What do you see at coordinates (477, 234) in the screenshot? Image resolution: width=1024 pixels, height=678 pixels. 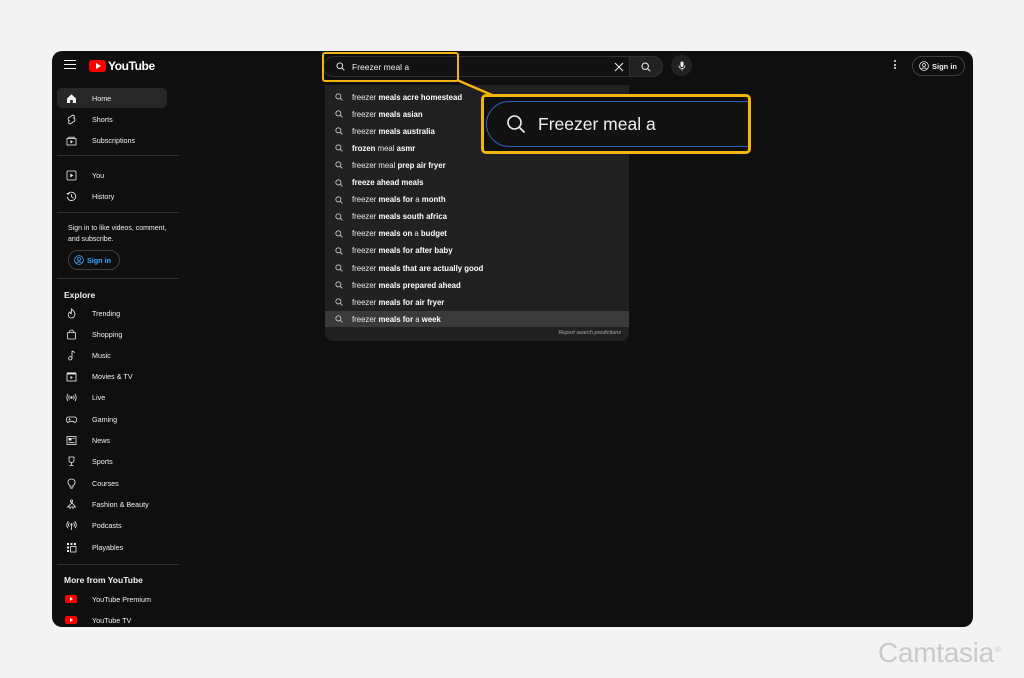 I see `suggestion-item: freezer meals on a budget` at bounding box center [477, 234].